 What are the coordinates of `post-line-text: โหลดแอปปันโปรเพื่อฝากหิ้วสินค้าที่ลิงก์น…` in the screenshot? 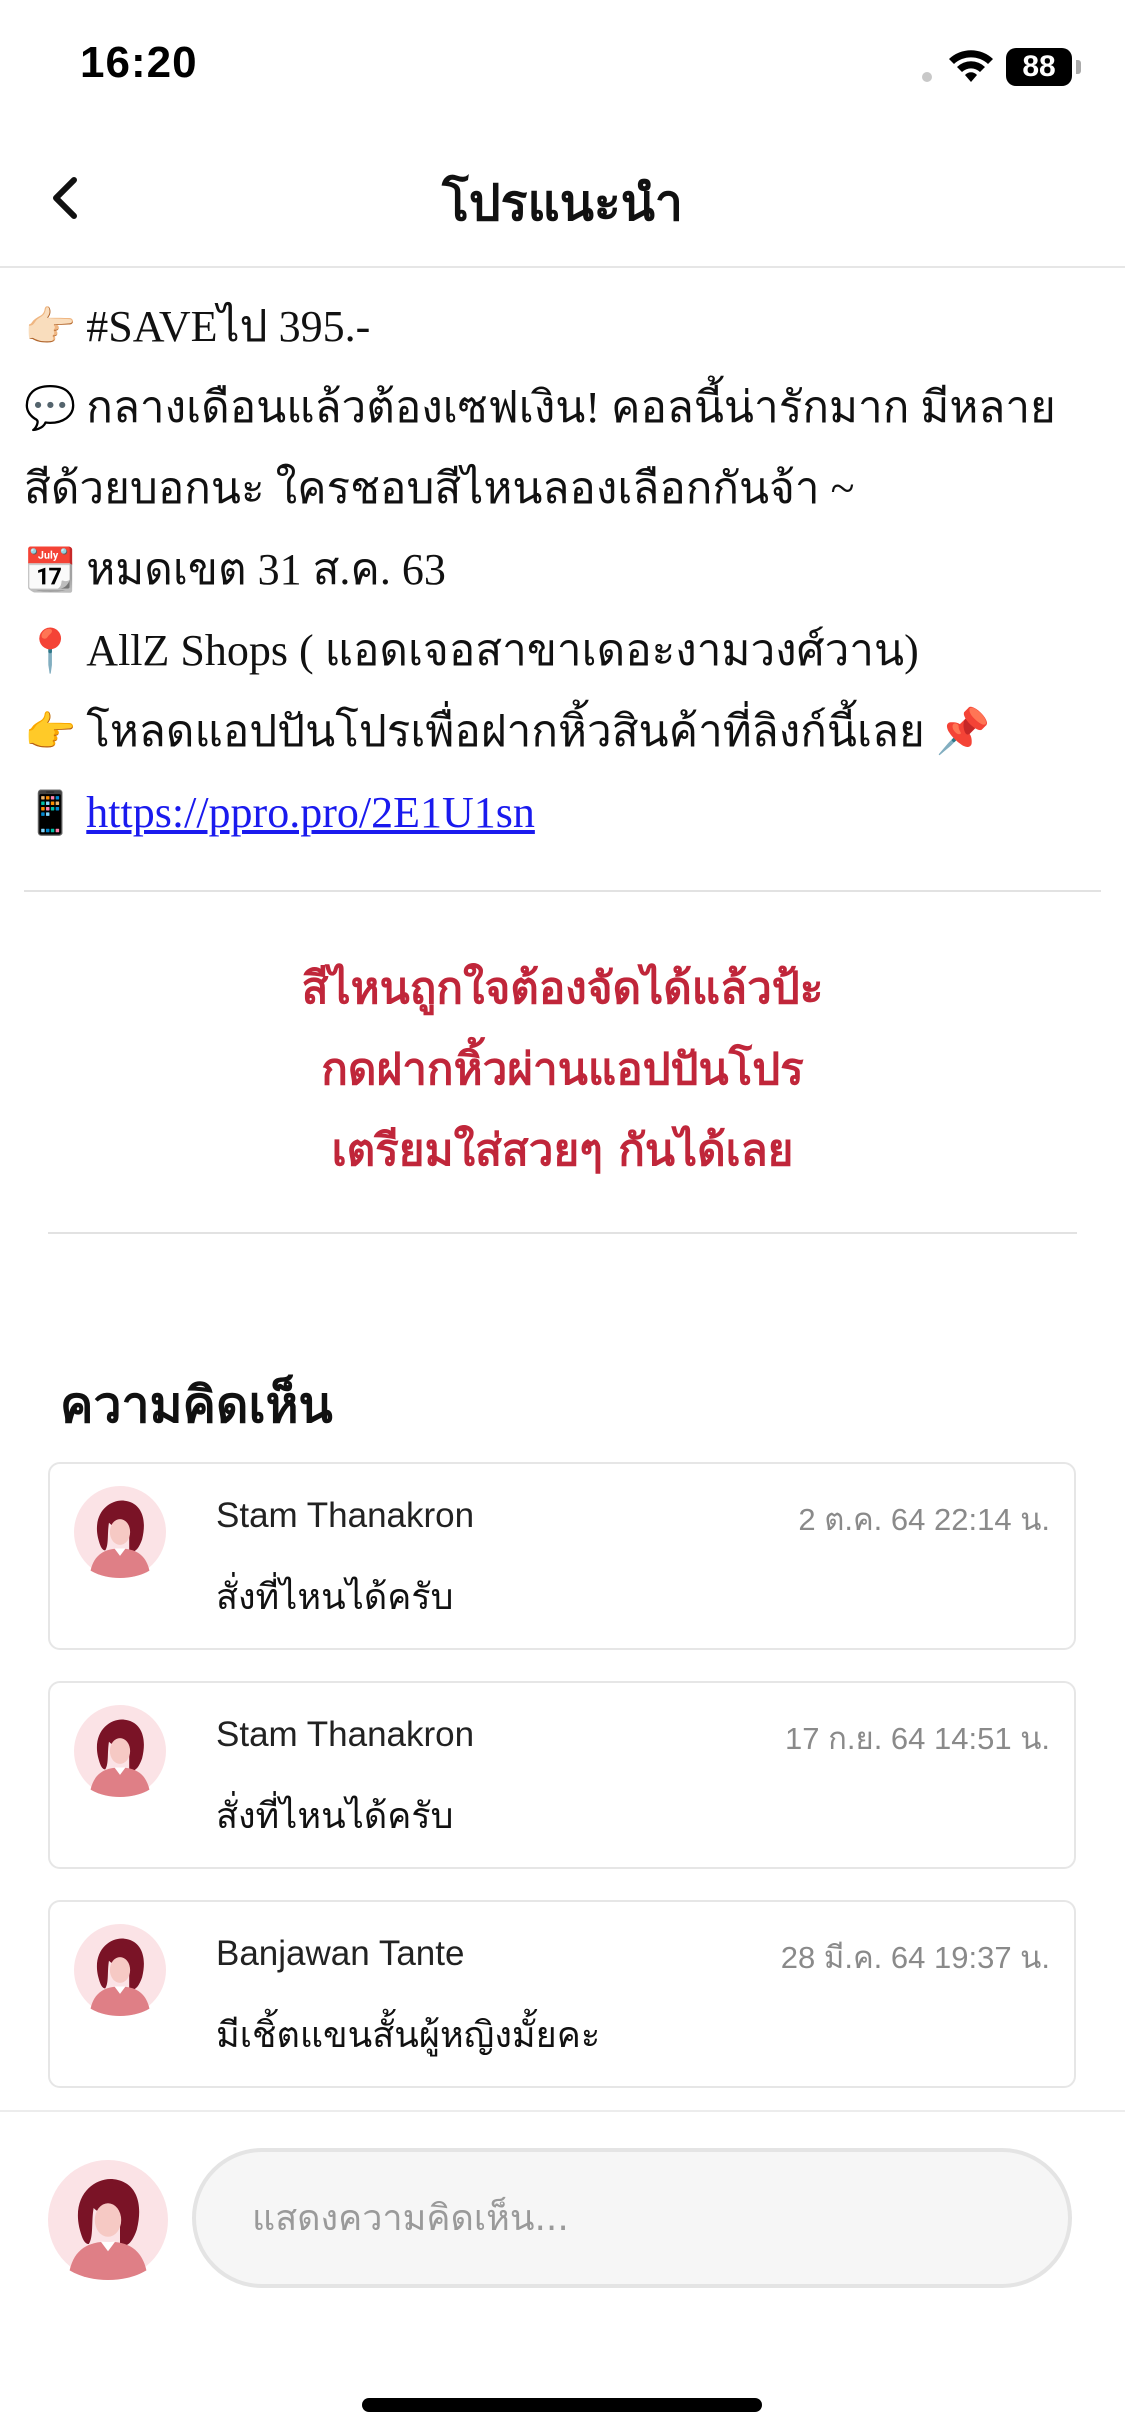 It's located at (538, 731).